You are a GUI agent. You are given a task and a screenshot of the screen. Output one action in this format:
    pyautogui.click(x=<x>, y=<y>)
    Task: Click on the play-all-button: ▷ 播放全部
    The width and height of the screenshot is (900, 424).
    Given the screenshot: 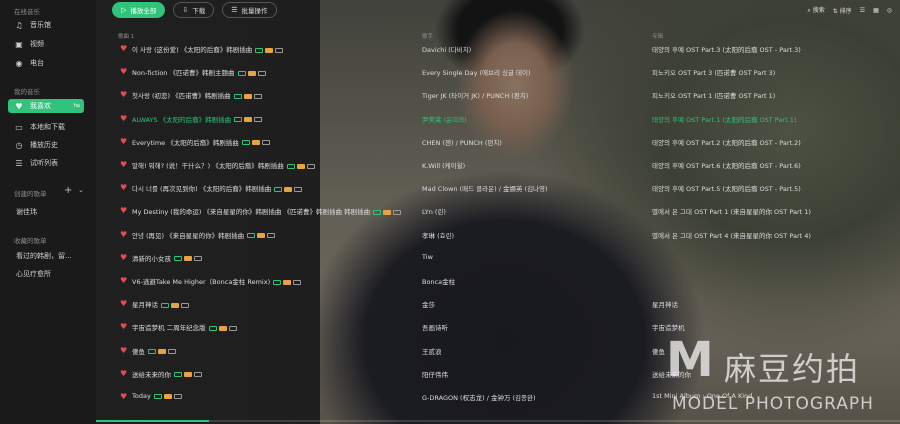 What is the action you would take?
    pyautogui.click(x=139, y=10)
    